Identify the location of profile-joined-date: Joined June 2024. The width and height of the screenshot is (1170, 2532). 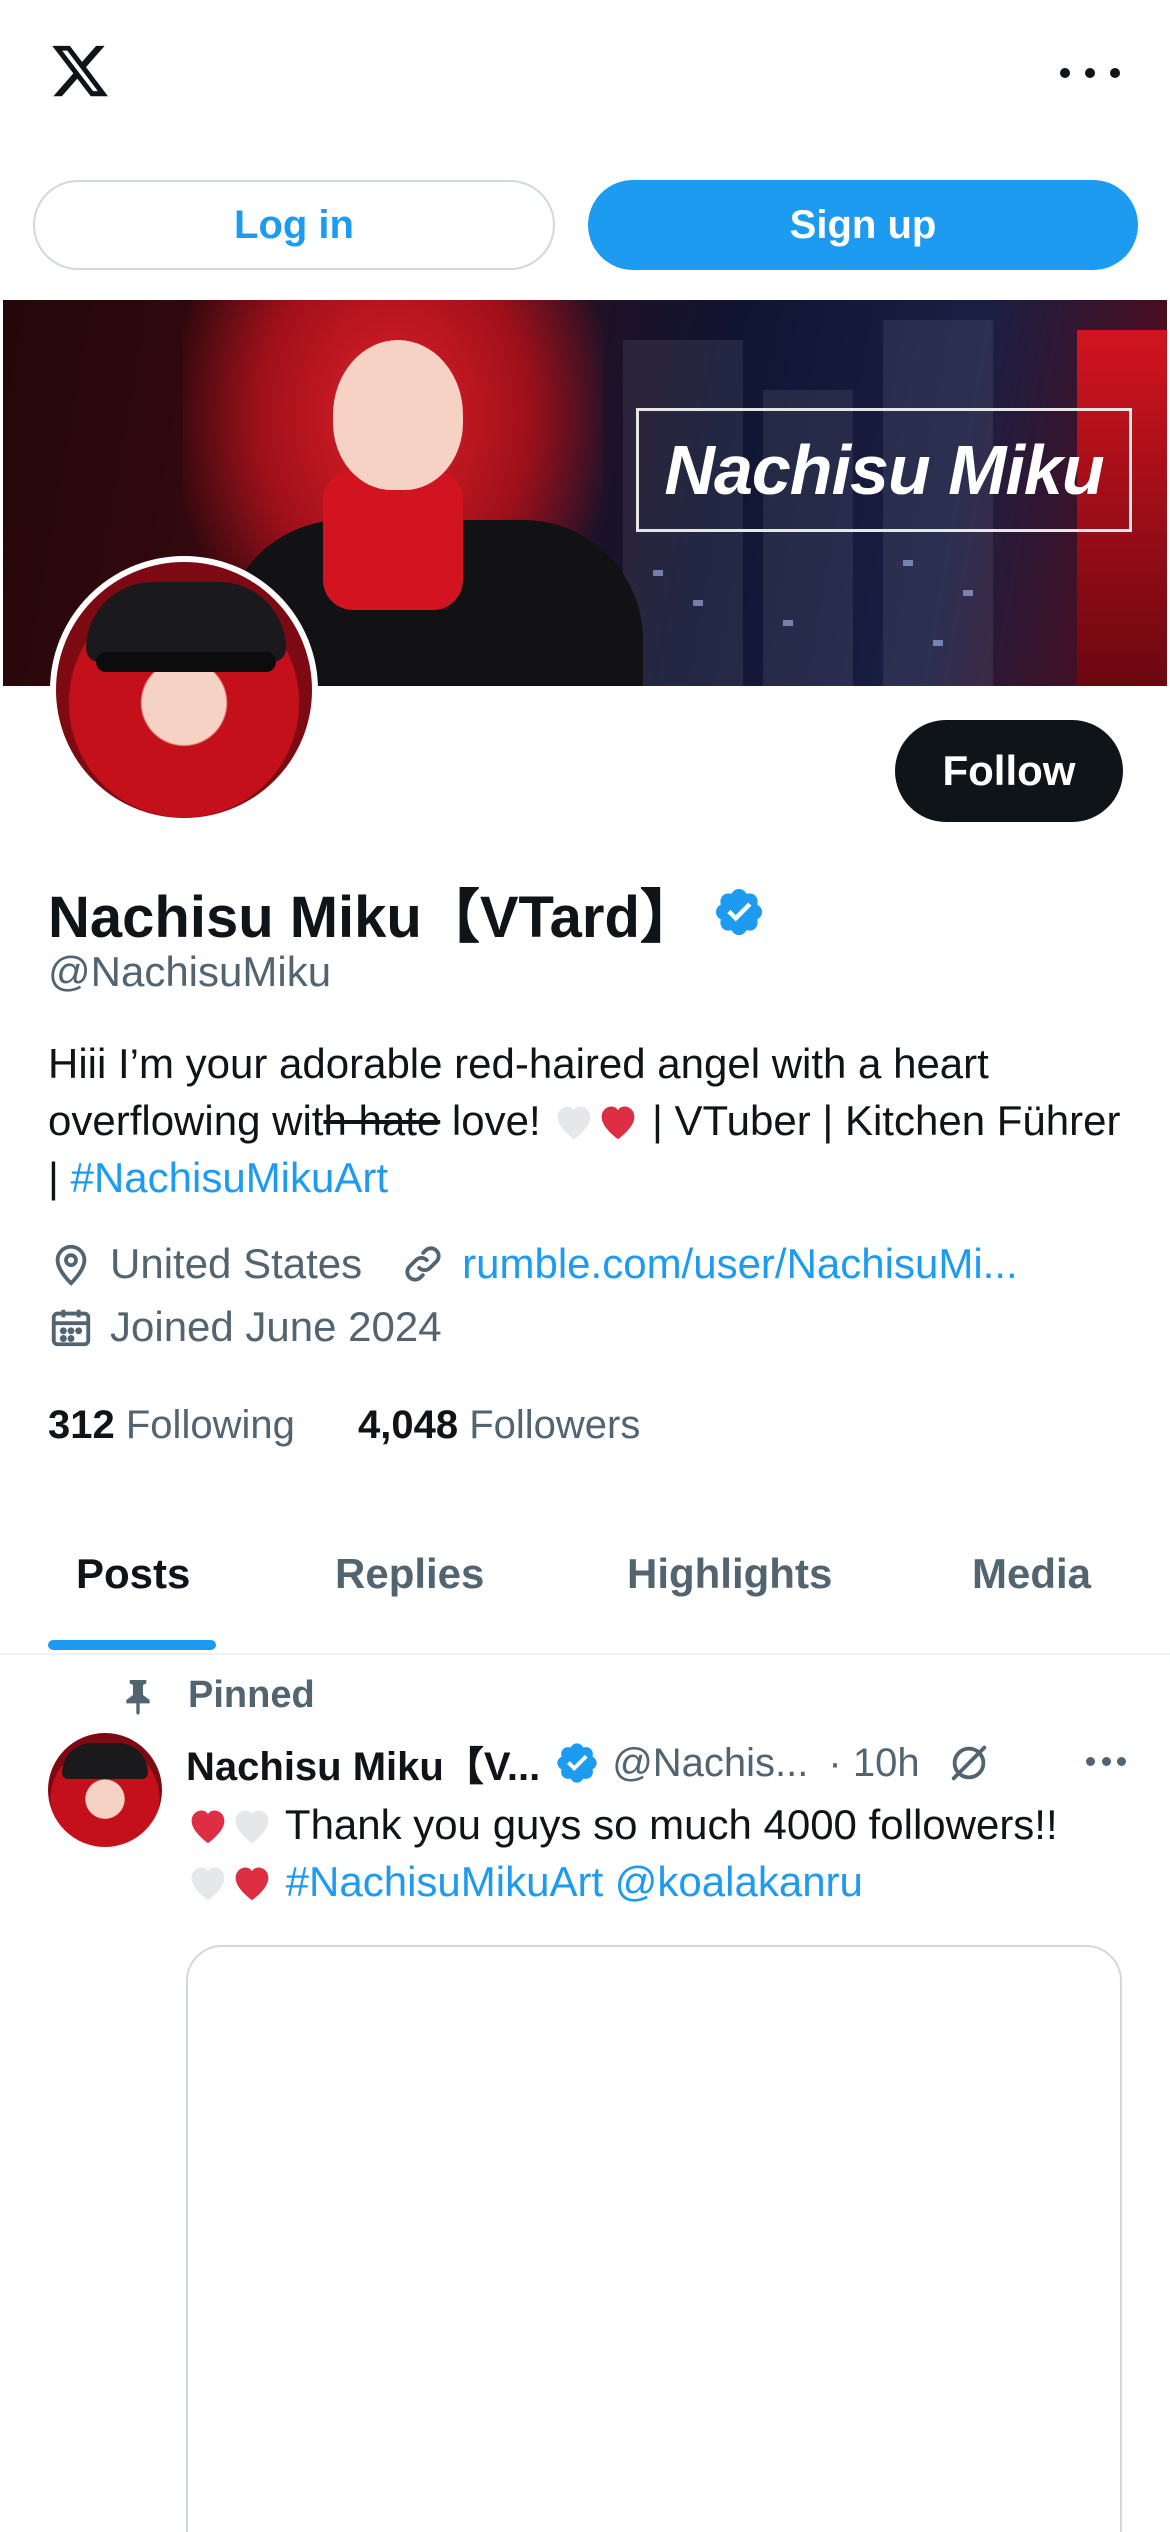
(276, 1326).